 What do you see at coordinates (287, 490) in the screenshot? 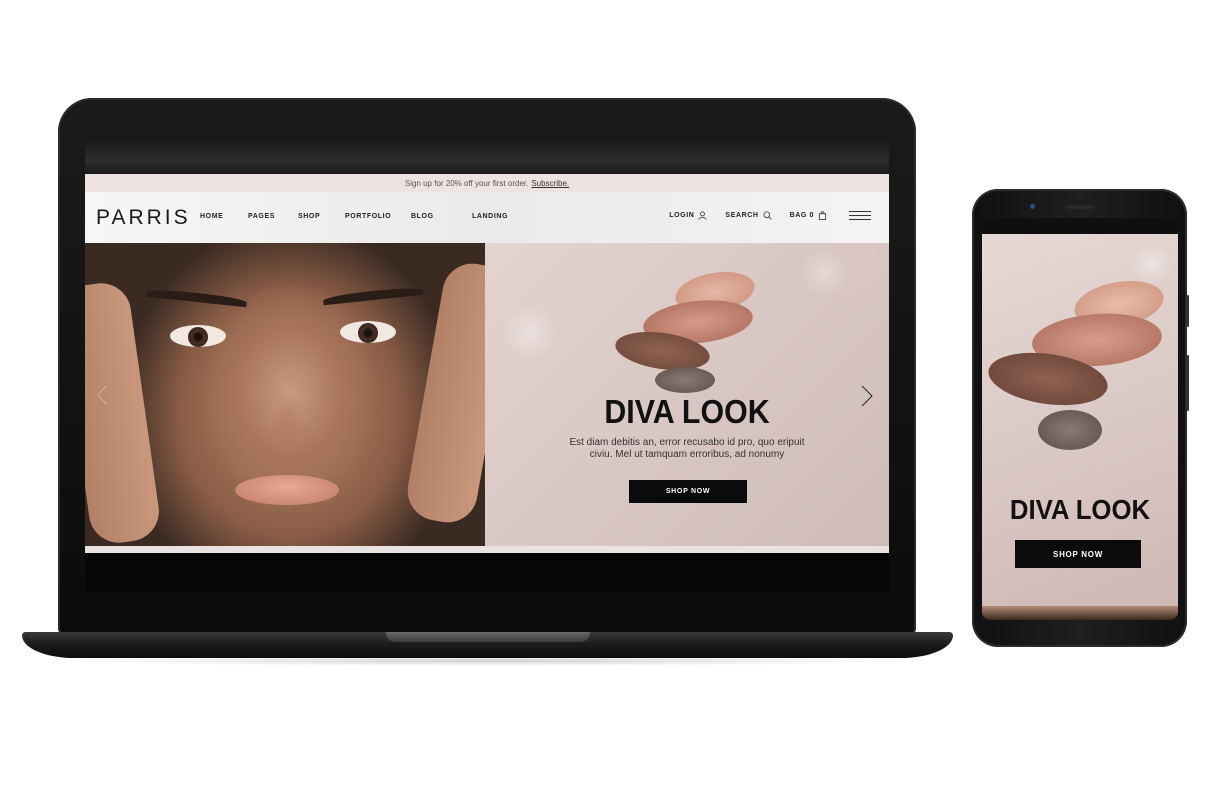
I see `lips` at bounding box center [287, 490].